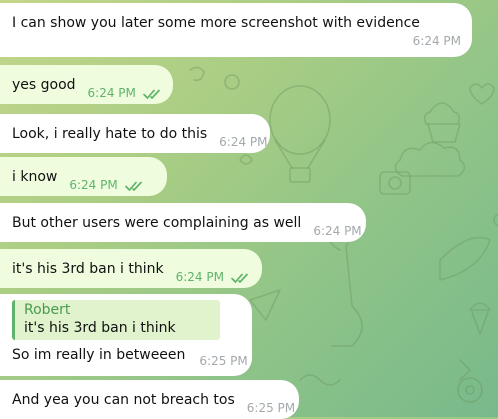 The height and width of the screenshot is (419, 498). What do you see at coordinates (157, 222) in the screenshot?
I see `message-text: But other users were complaining as well` at bounding box center [157, 222].